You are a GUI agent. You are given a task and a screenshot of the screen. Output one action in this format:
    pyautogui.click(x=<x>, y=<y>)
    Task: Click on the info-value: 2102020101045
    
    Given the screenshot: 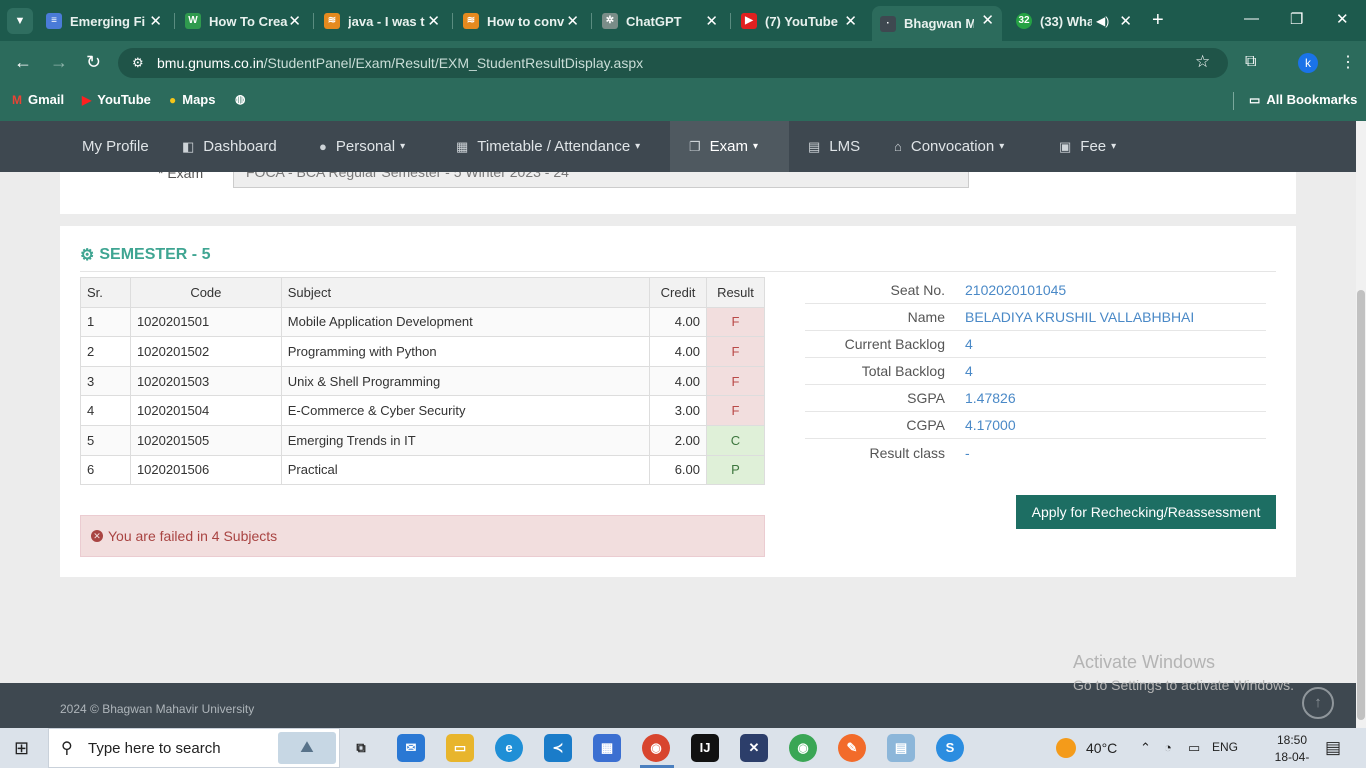 What is the action you would take?
    pyautogui.click(x=1016, y=290)
    